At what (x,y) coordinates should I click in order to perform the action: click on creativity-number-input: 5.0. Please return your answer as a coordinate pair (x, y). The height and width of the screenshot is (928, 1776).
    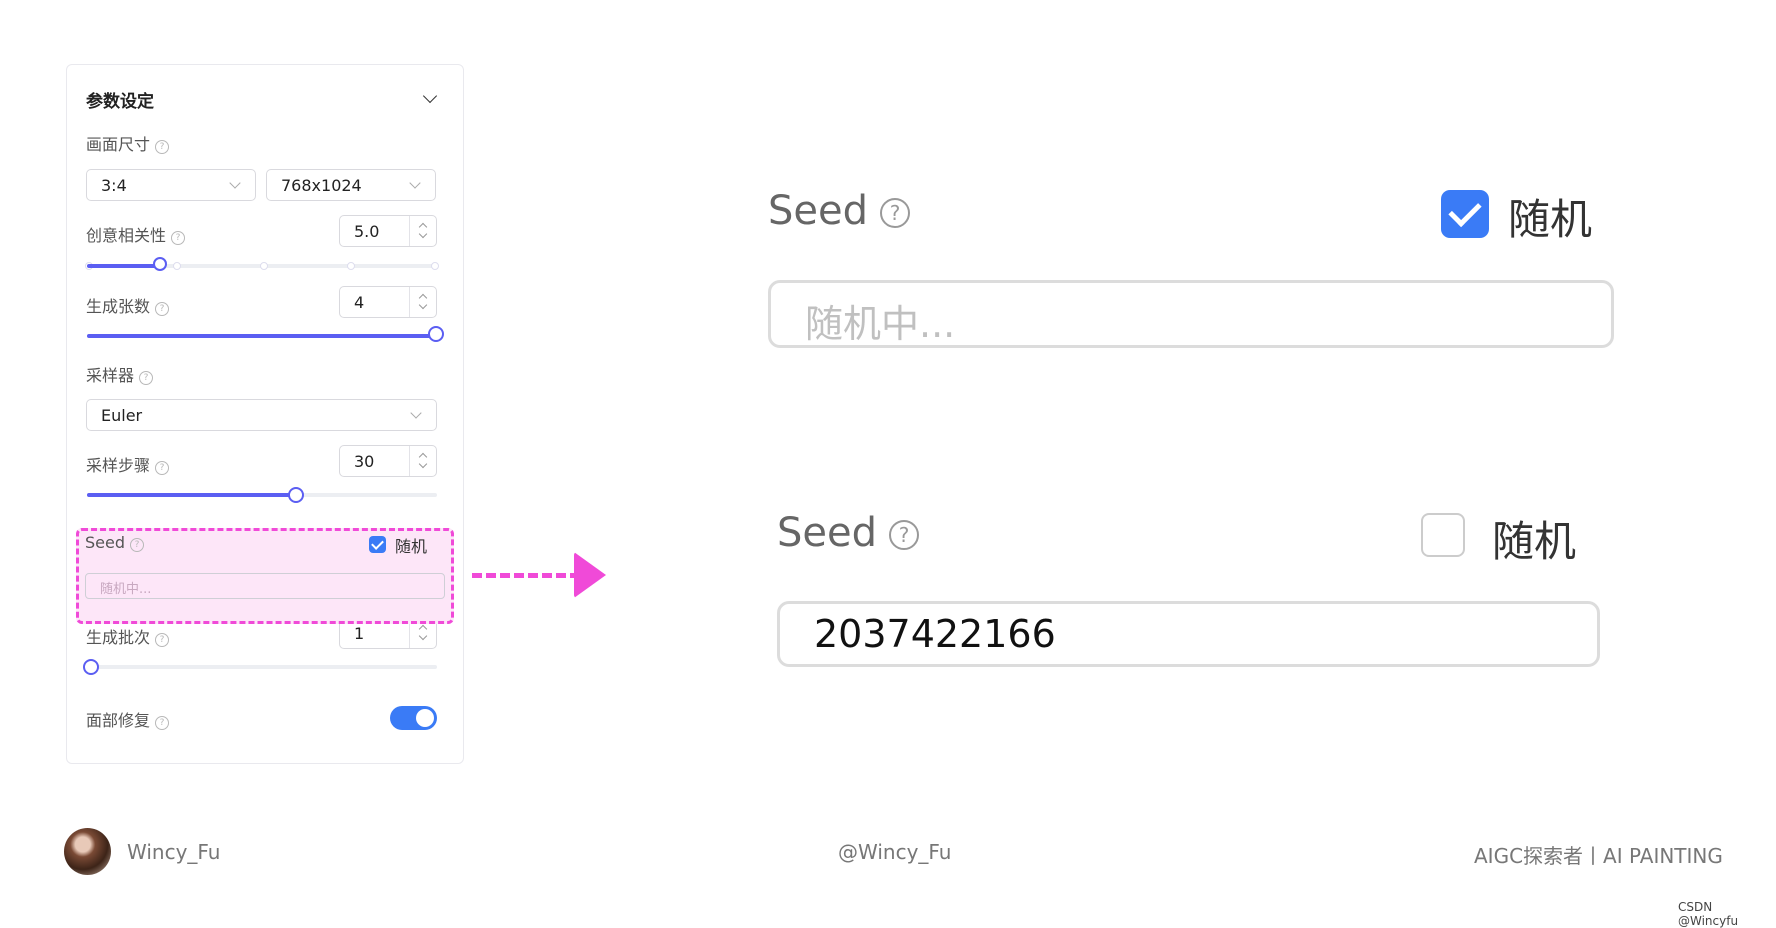
    Looking at the image, I should click on (388, 231).